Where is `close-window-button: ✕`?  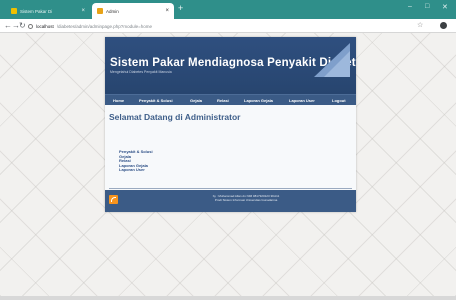
close-window-button: ✕ is located at coordinates (445, 7).